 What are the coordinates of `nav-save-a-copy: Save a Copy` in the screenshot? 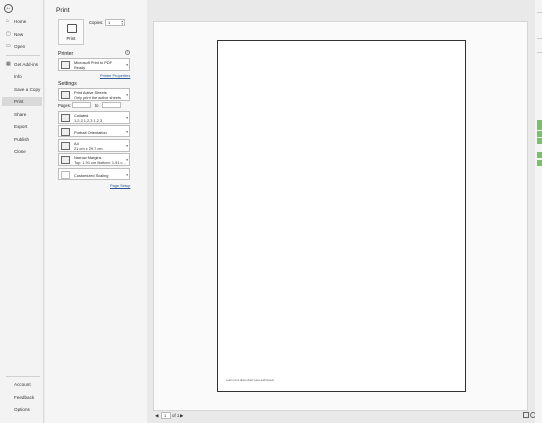 It's located at (22, 89).